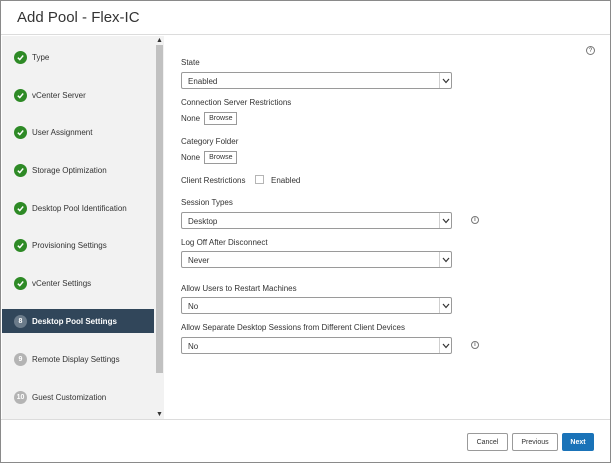 The image size is (611, 463). I want to click on conn-restrictions-label: Connection Server Restrictions, so click(236, 102).